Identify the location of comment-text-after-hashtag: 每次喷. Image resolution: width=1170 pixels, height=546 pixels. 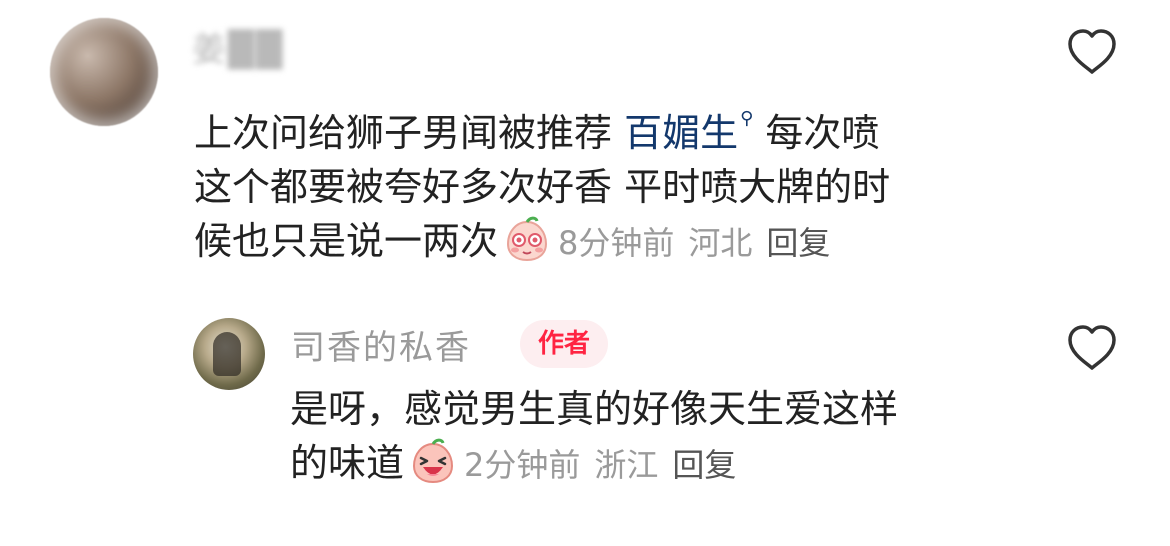
(816, 133).